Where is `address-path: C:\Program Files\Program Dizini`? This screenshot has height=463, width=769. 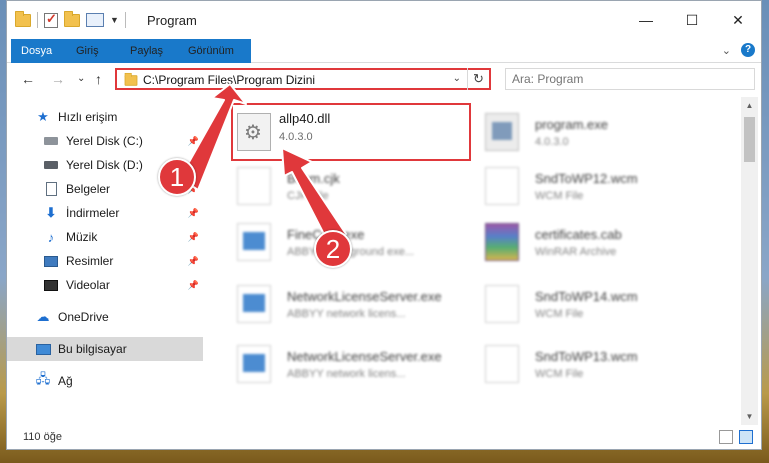 address-path: C:\Program Files\Program Dizini is located at coordinates (229, 80).